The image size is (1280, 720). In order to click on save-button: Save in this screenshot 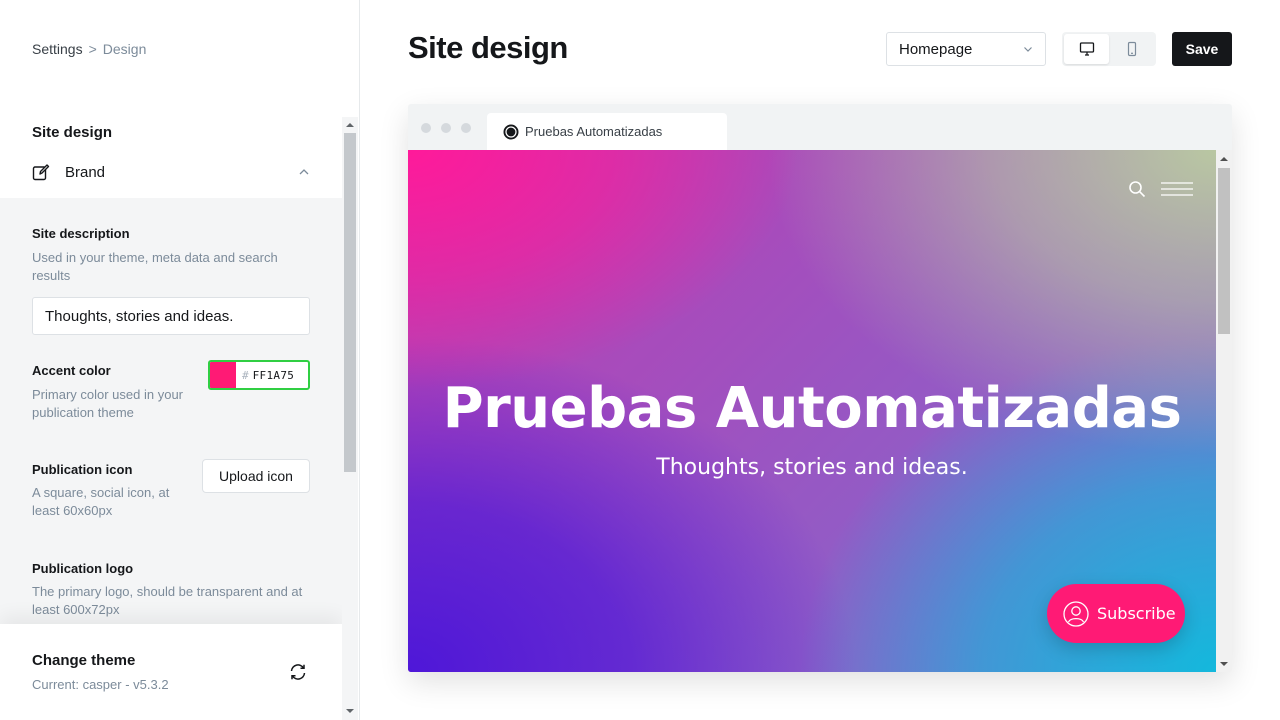, I will do `click(1202, 49)`.